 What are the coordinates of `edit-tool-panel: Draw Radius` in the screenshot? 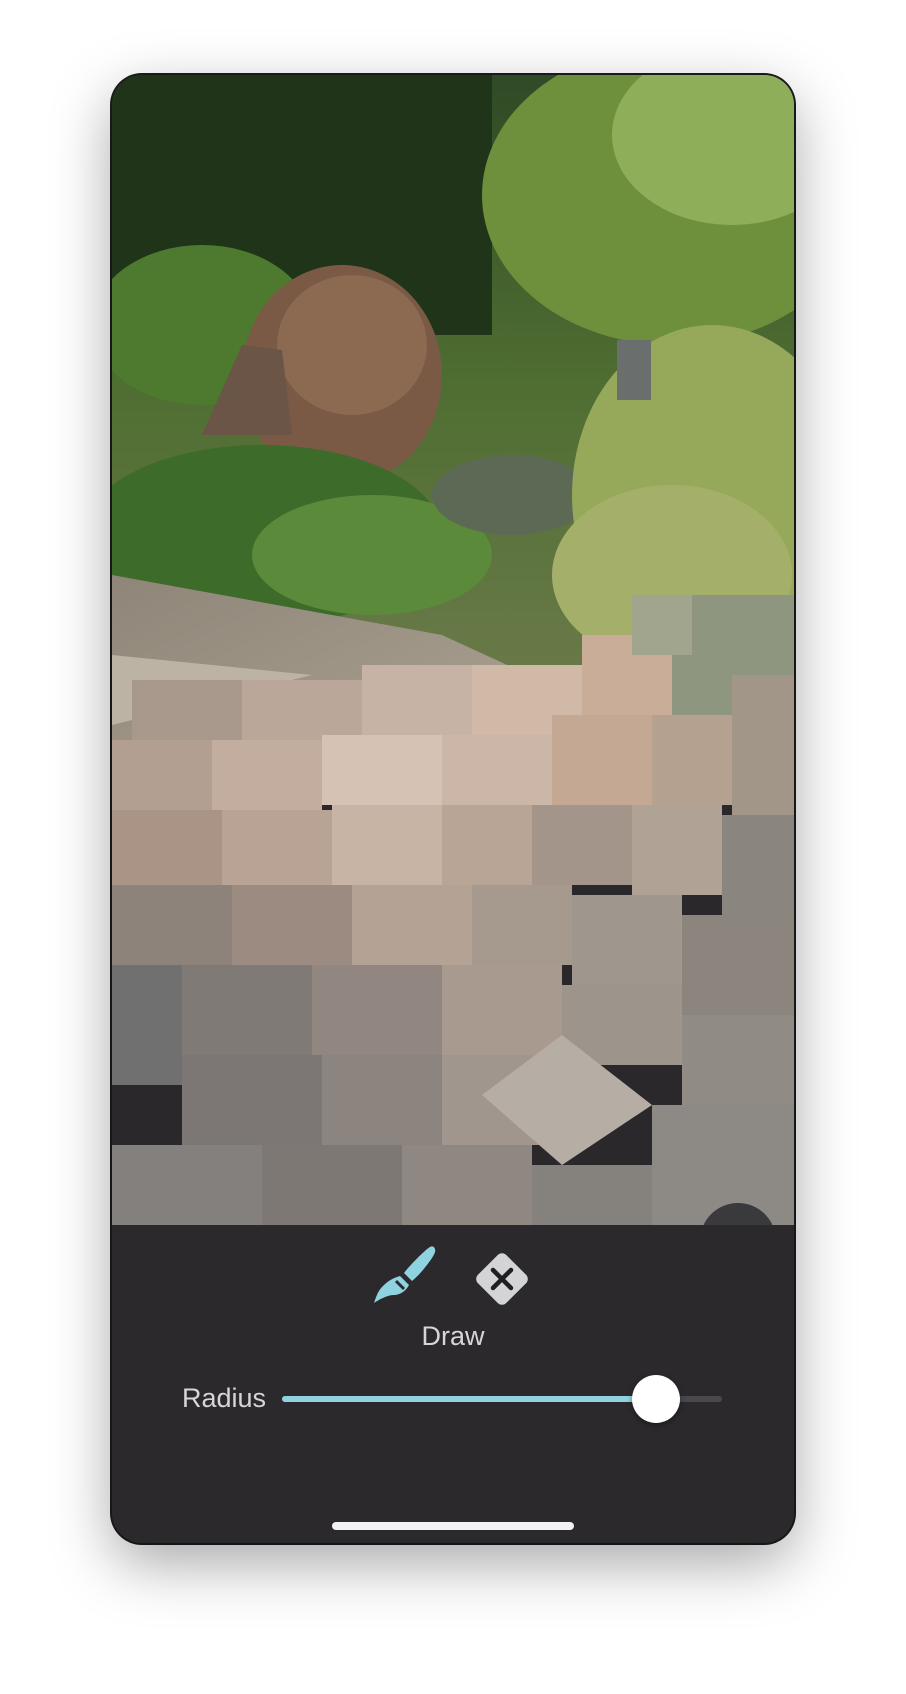 It's located at (453, 1384).